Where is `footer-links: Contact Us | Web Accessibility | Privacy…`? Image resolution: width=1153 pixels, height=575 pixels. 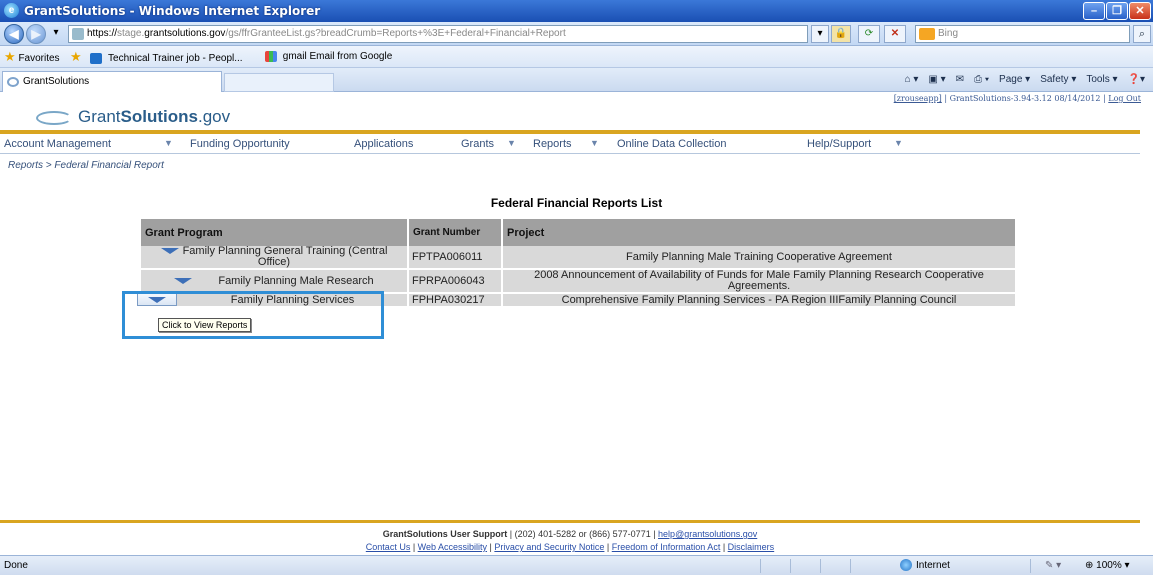 footer-links: Contact Us | Web Accessibility | Privacy… is located at coordinates (570, 547).